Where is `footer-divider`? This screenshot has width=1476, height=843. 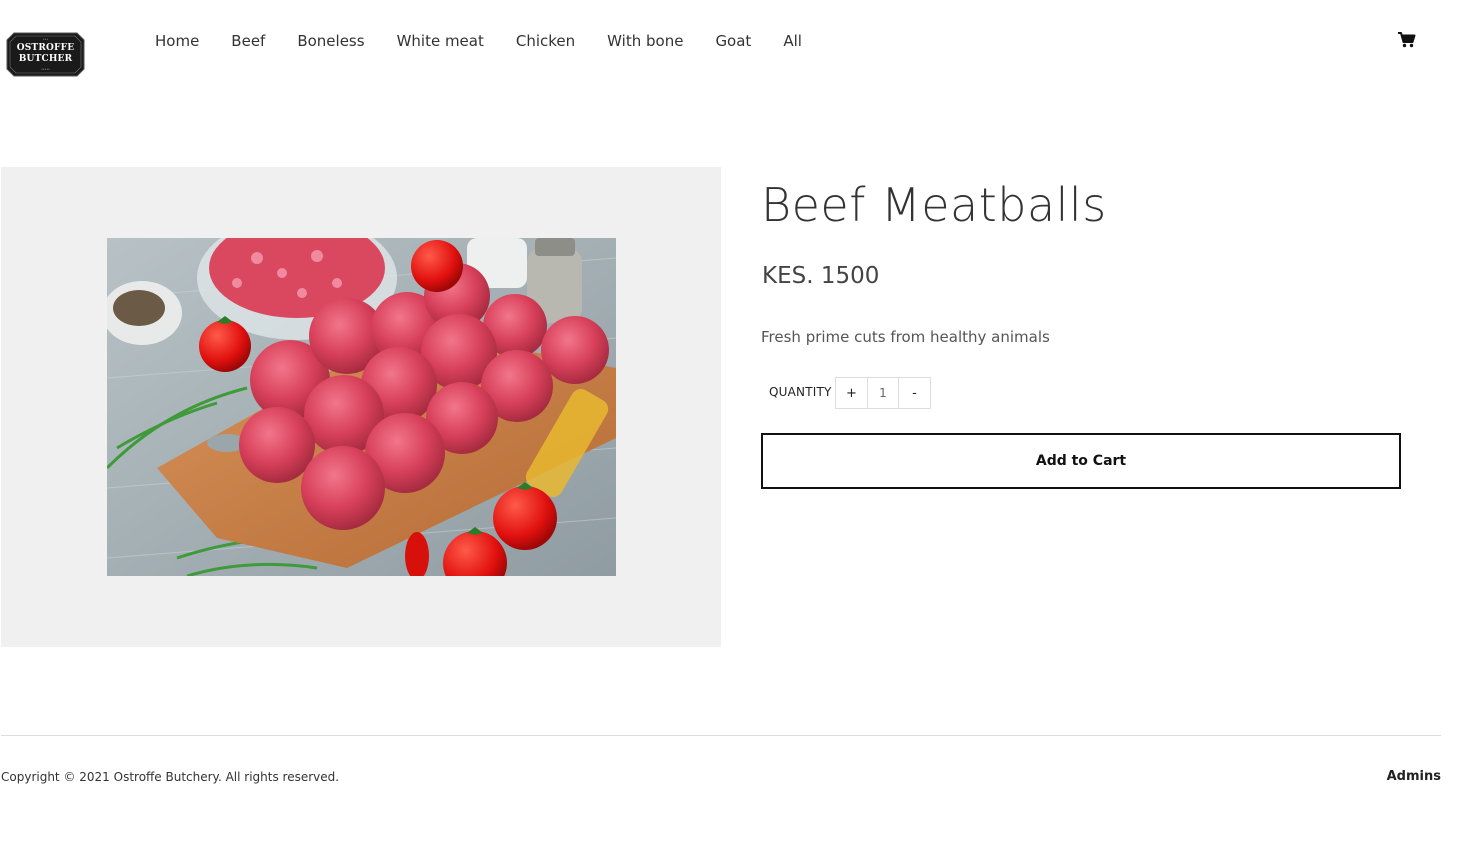
footer-divider is located at coordinates (721, 735).